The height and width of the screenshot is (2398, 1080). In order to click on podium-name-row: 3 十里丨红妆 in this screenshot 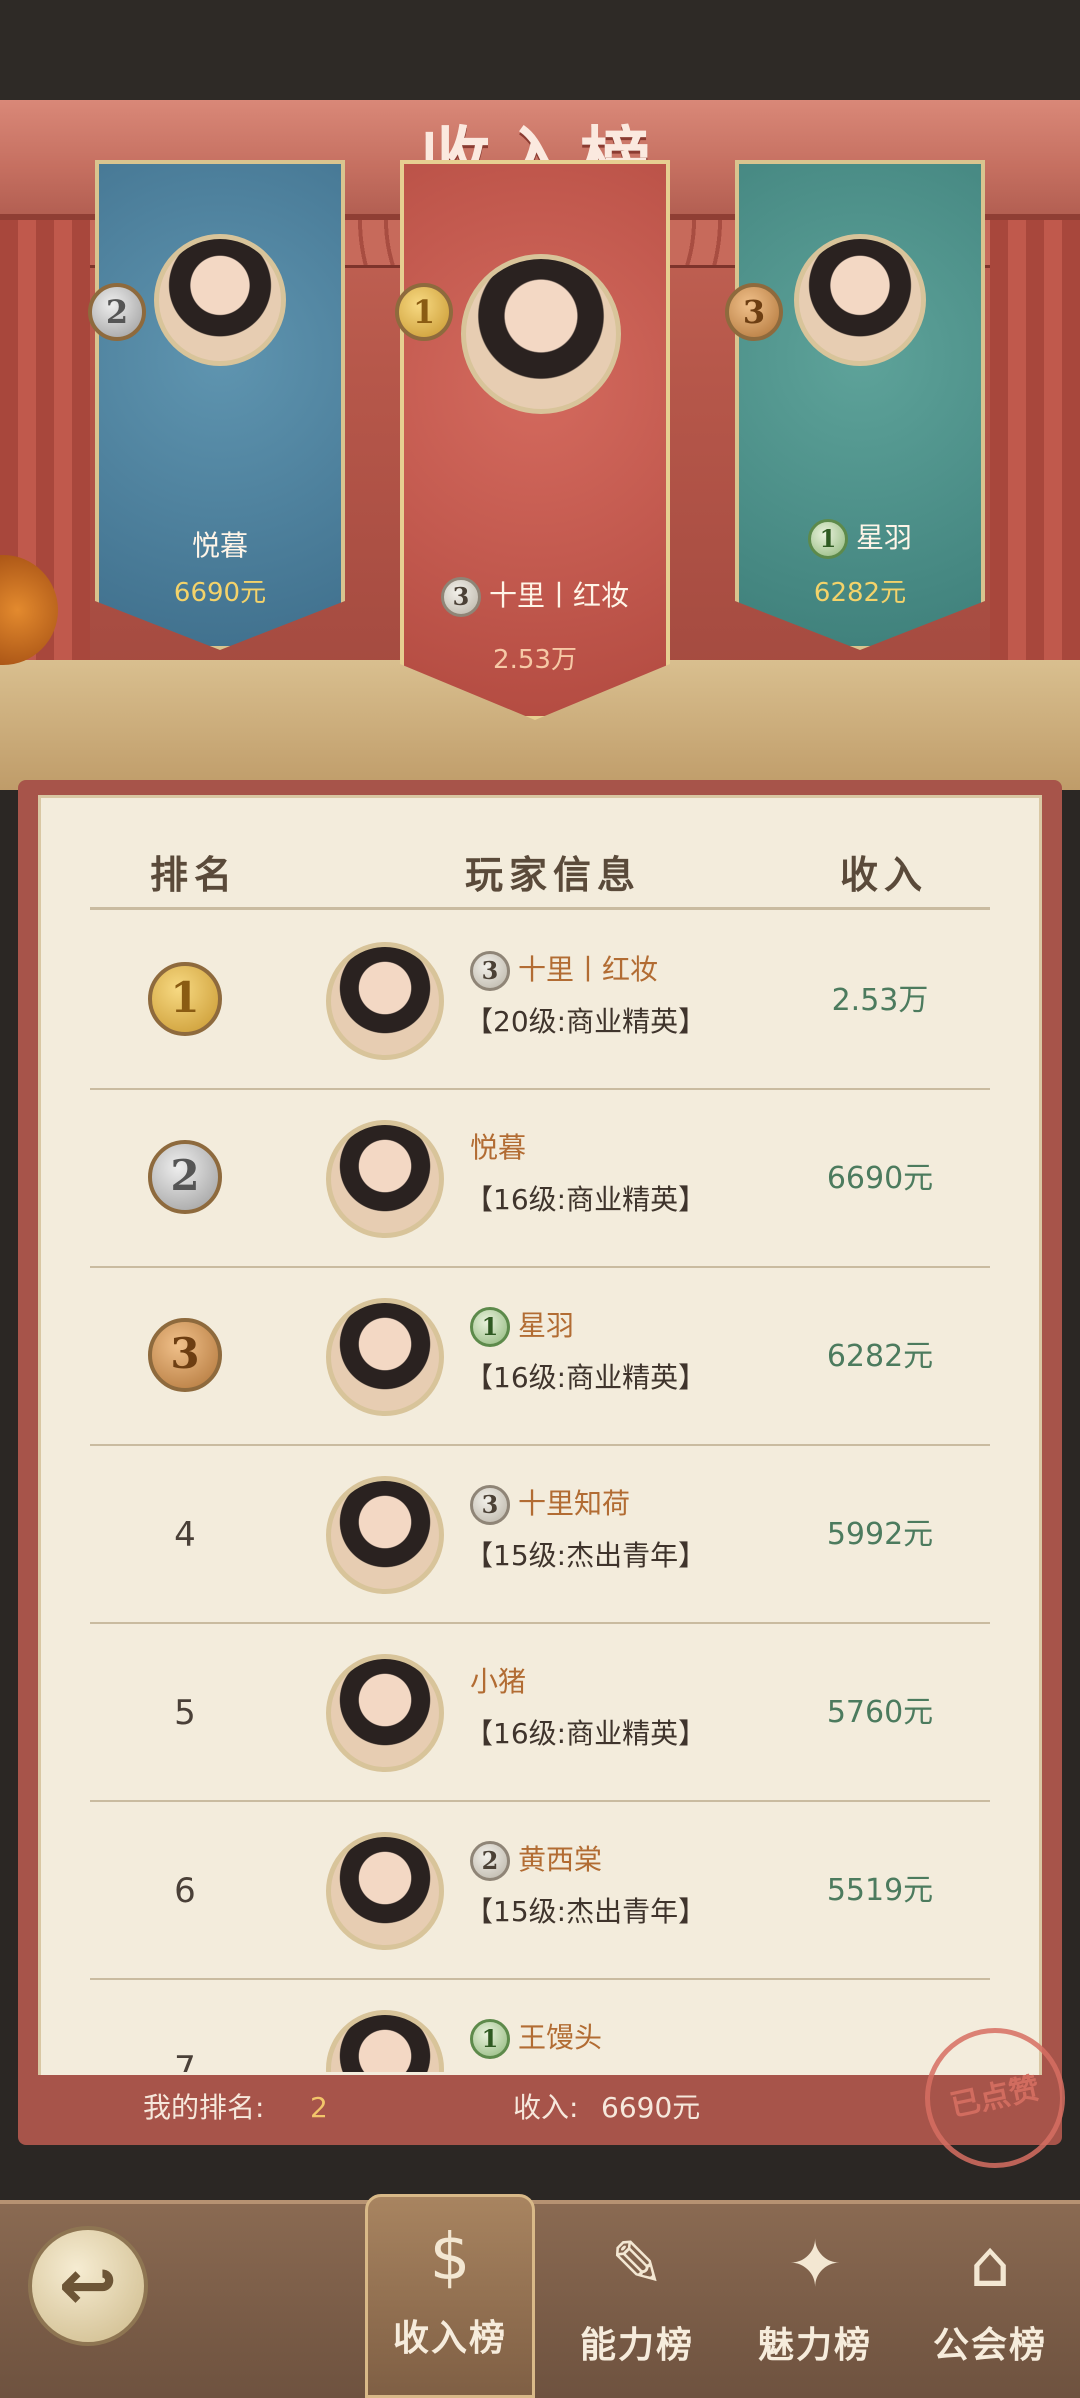, I will do `click(535, 595)`.